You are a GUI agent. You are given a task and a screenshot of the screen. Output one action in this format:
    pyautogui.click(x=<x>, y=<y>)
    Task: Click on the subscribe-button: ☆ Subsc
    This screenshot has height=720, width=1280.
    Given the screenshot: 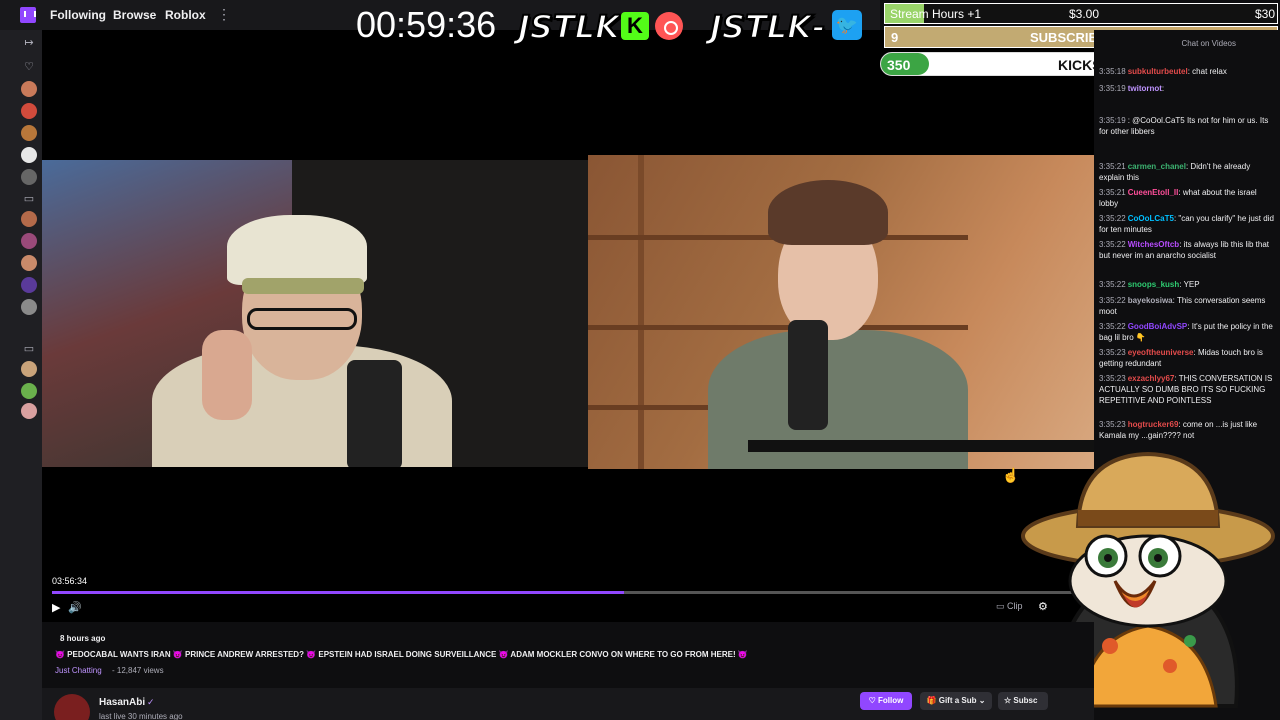 What is the action you would take?
    pyautogui.click(x=1023, y=701)
    